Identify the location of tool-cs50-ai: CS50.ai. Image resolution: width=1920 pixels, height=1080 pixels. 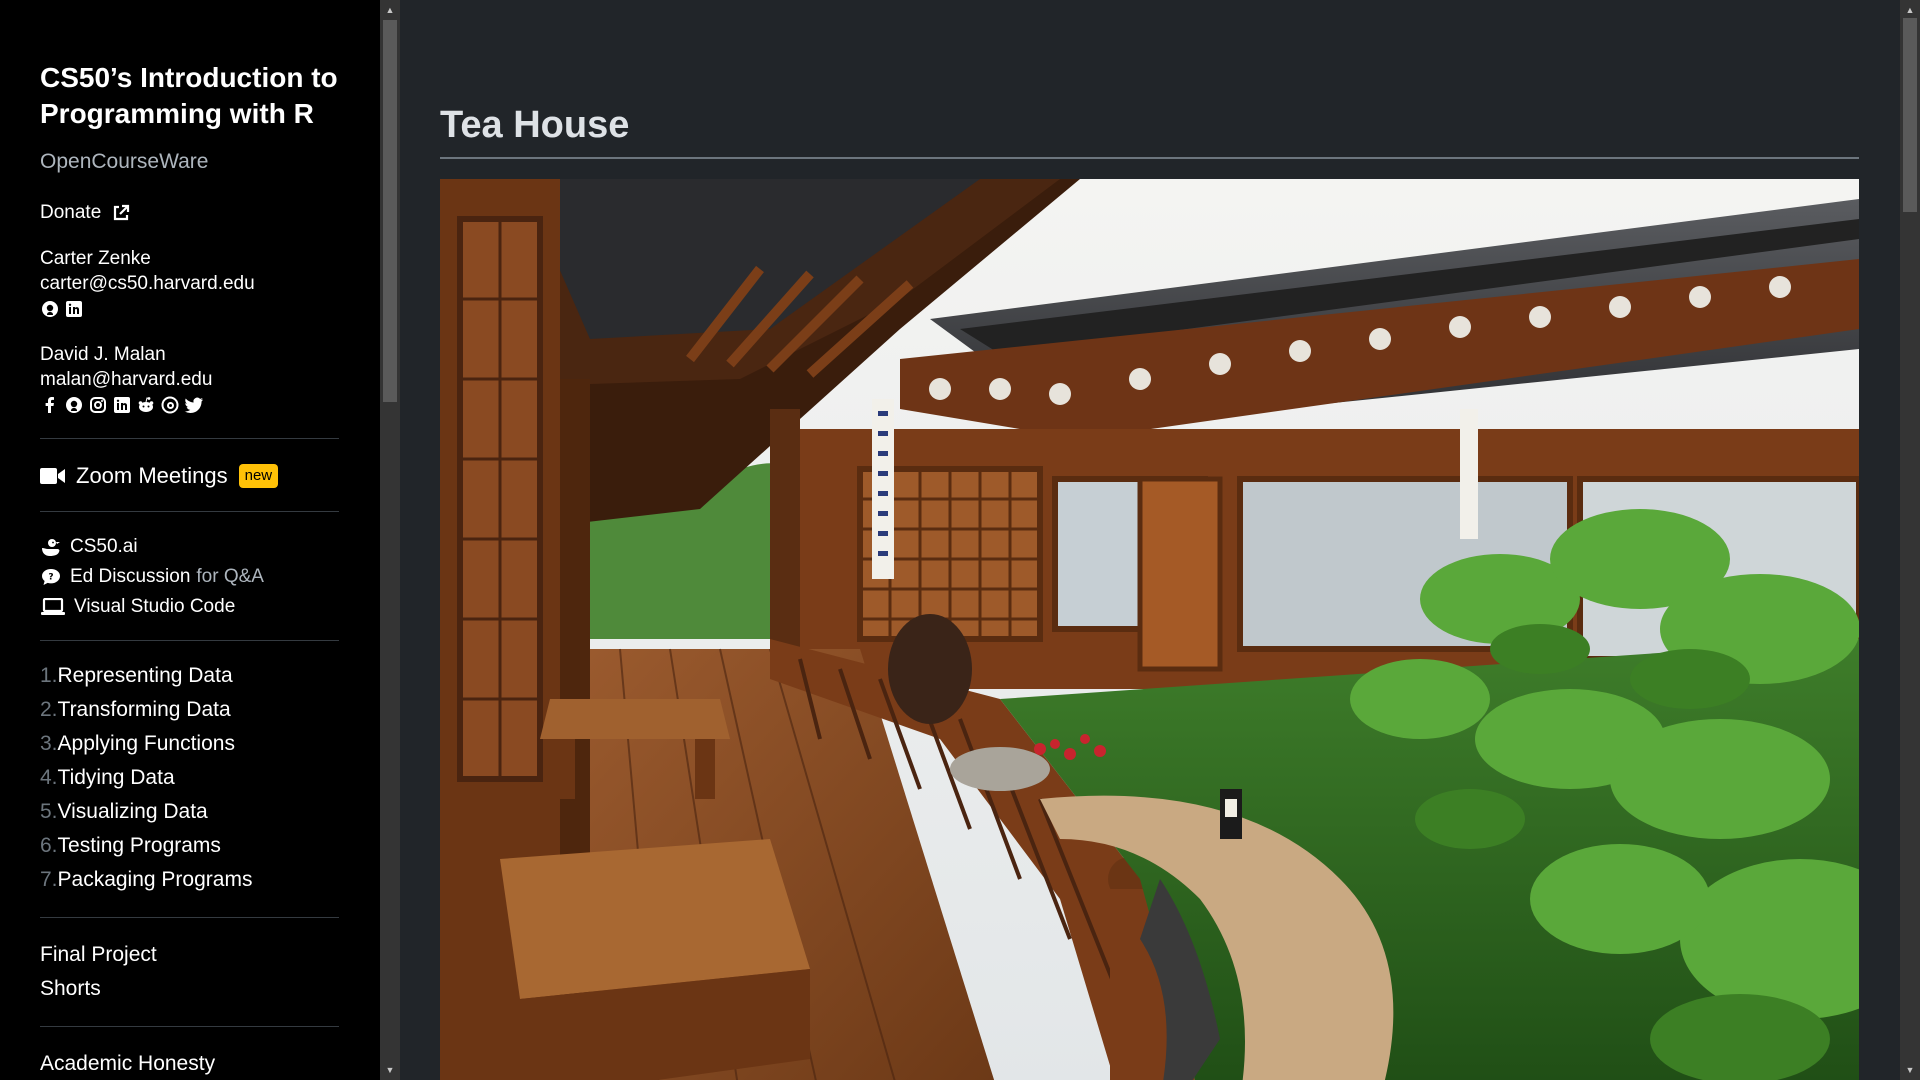
(189, 547).